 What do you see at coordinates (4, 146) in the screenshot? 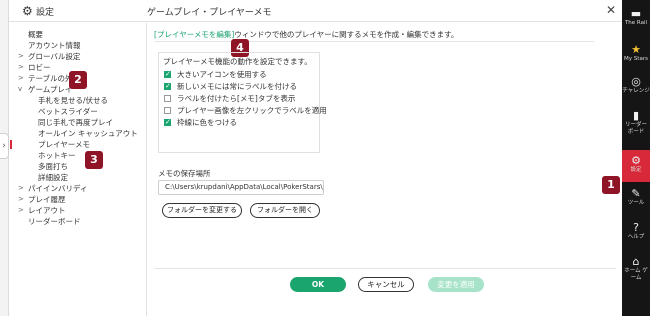
I see `expand-arrow-icon: ›` at bounding box center [4, 146].